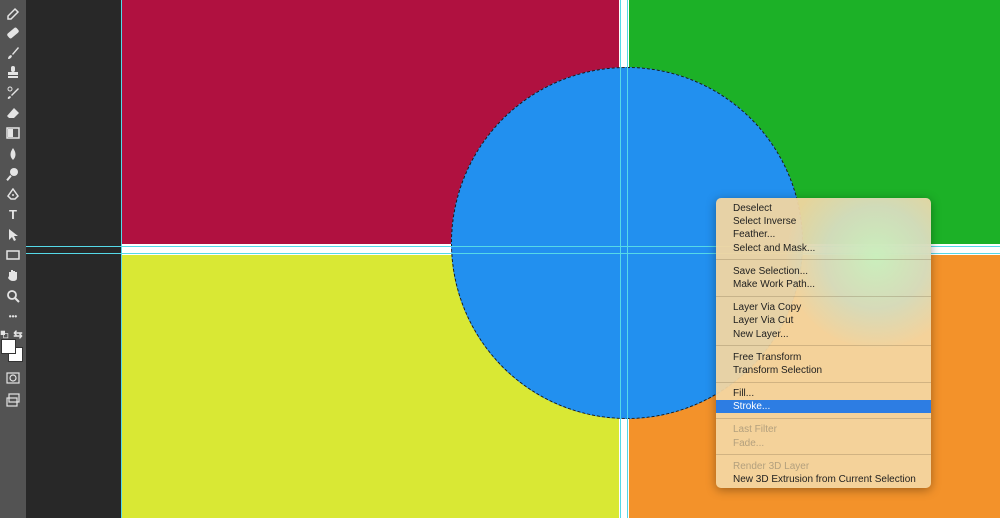  I want to click on blur-icon, so click(13, 154).